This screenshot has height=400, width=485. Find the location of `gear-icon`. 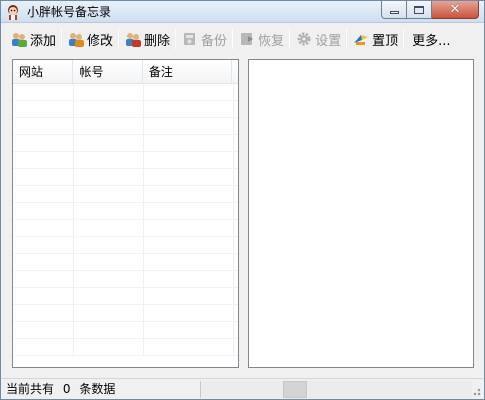

gear-icon is located at coordinates (304, 39).